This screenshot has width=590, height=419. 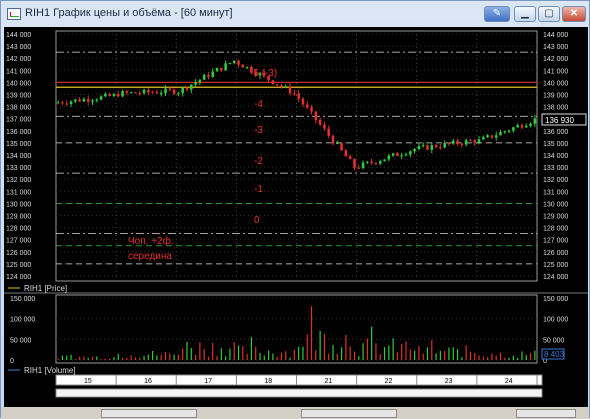 What do you see at coordinates (18, 47) in the screenshot?
I see `price-ytick-left: 143 000` at bounding box center [18, 47].